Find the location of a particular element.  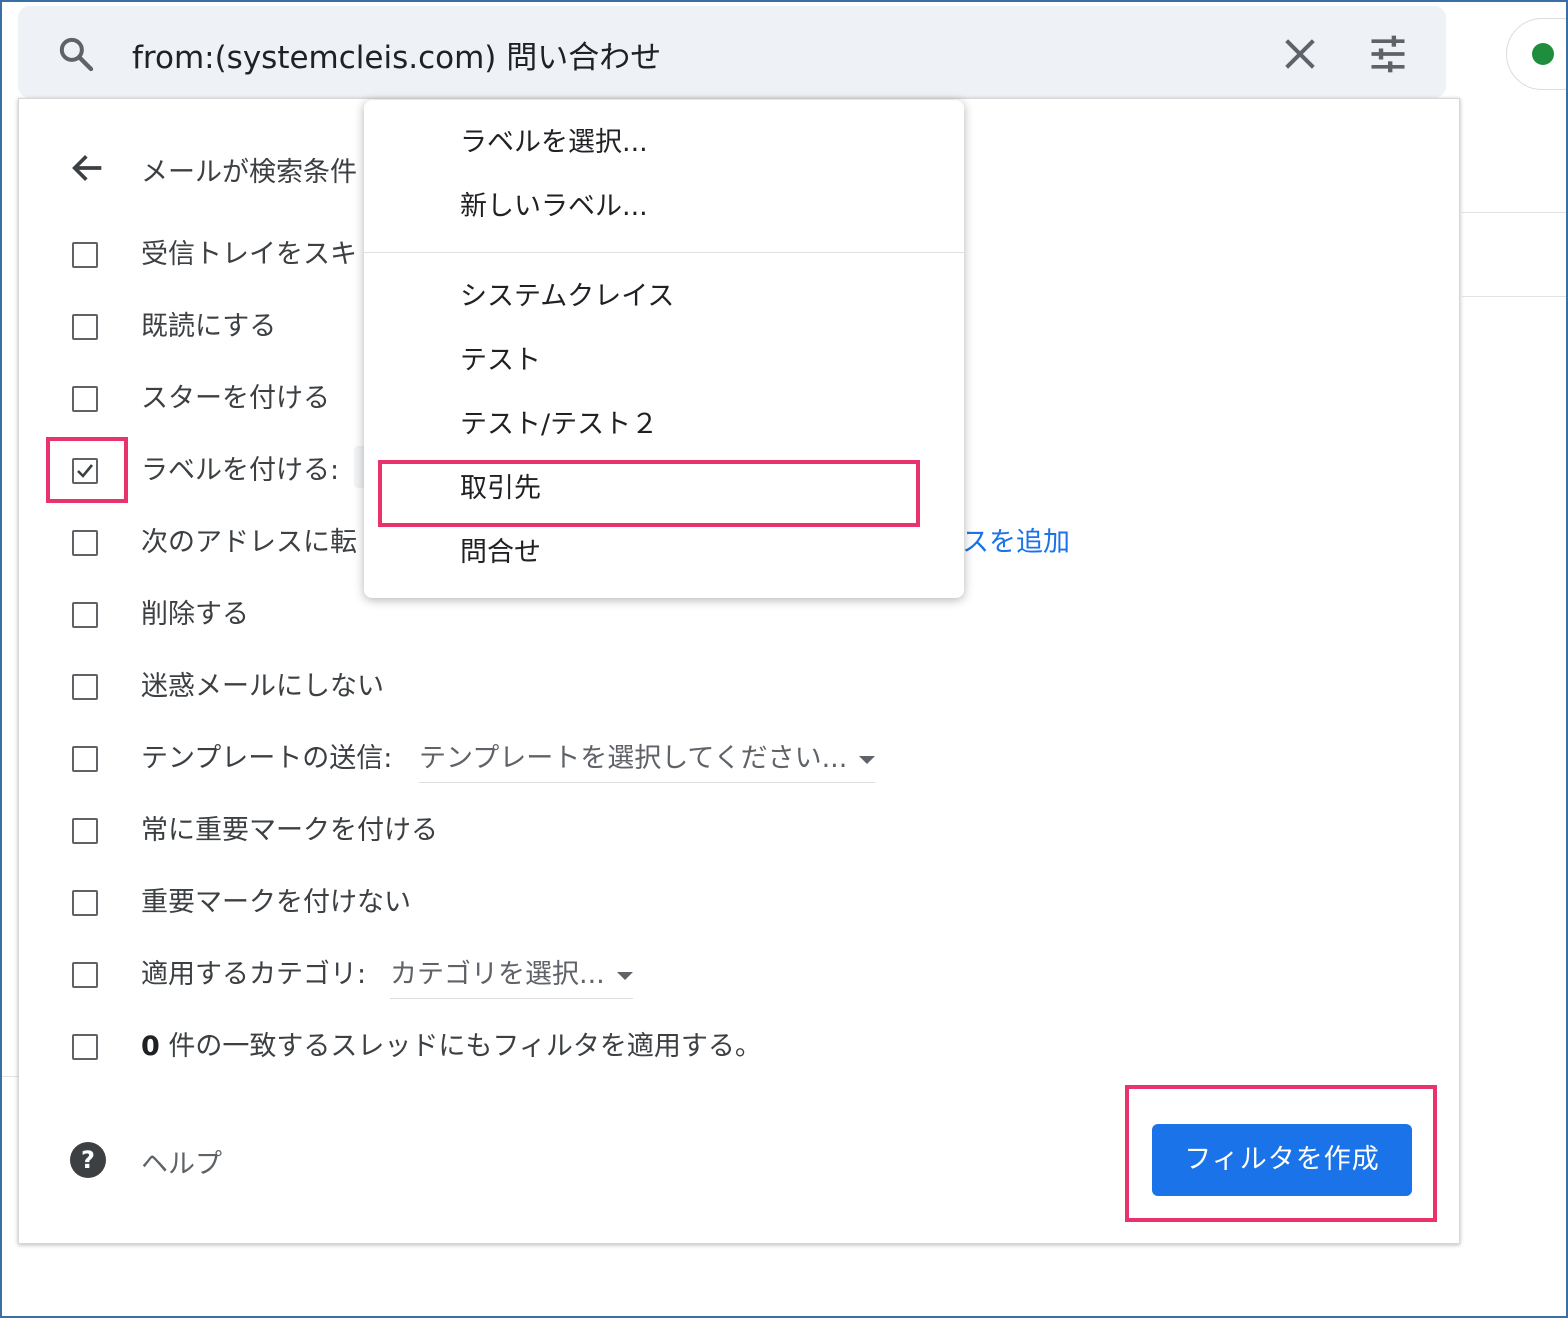

category-label: 適用するカテゴリ: is located at coordinates (254, 974).